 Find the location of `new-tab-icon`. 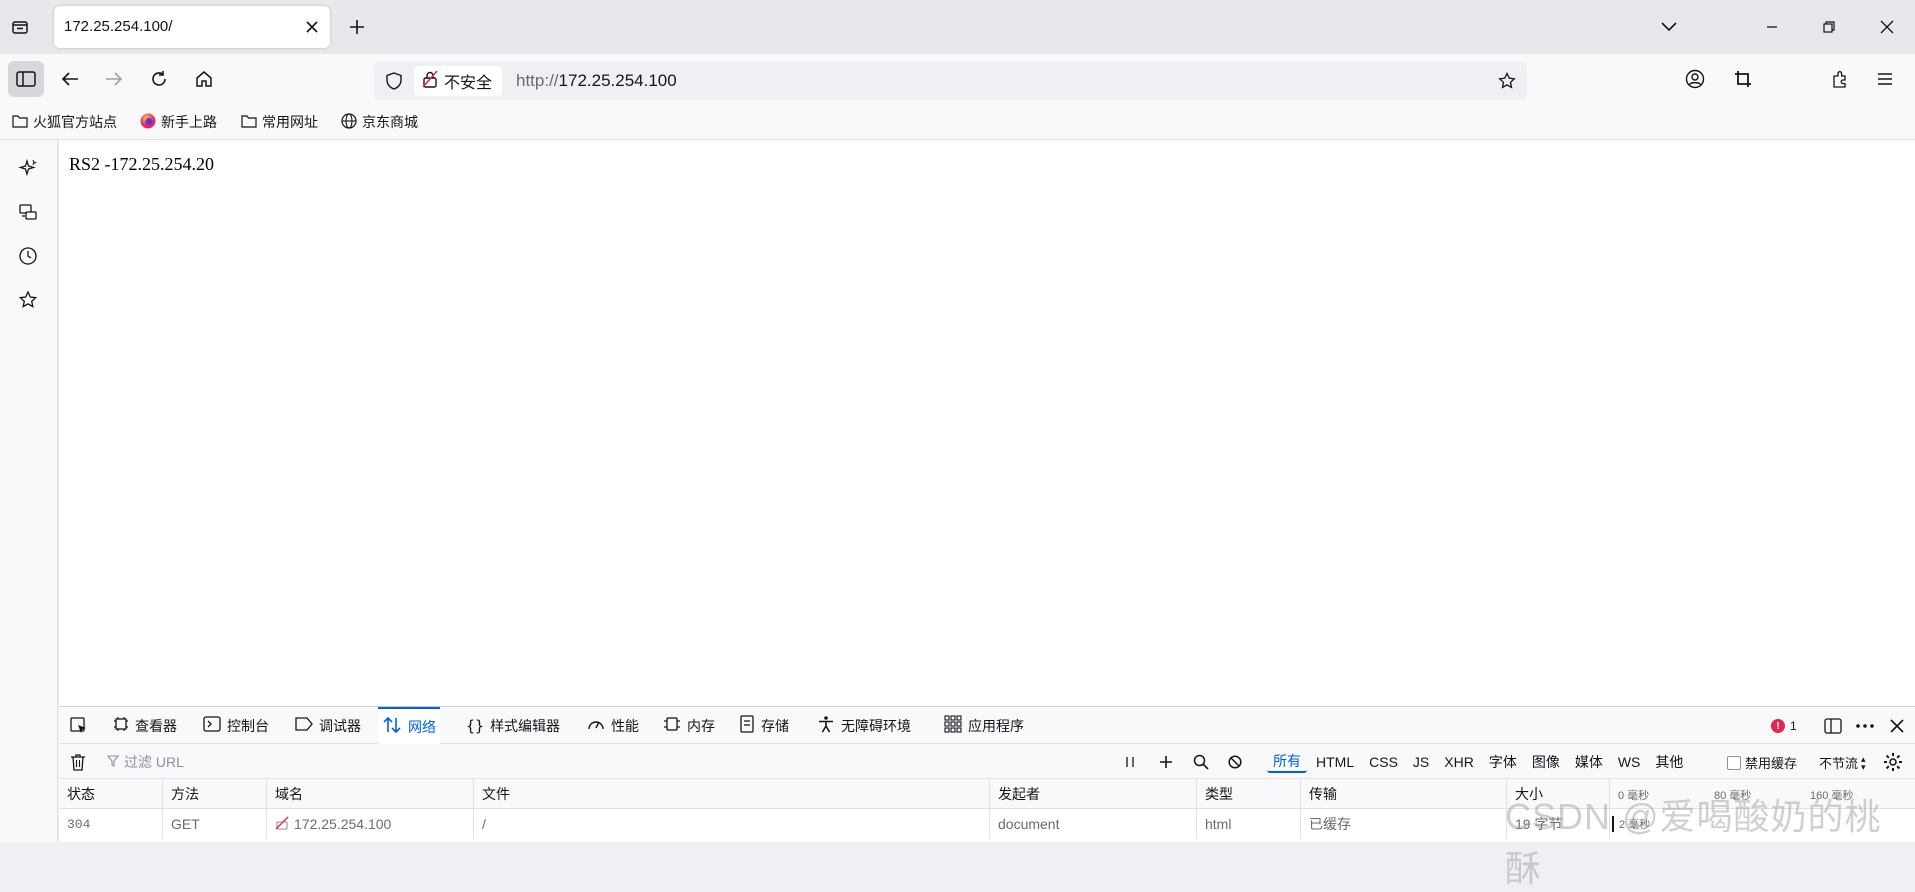

new-tab-icon is located at coordinates (357, 27).